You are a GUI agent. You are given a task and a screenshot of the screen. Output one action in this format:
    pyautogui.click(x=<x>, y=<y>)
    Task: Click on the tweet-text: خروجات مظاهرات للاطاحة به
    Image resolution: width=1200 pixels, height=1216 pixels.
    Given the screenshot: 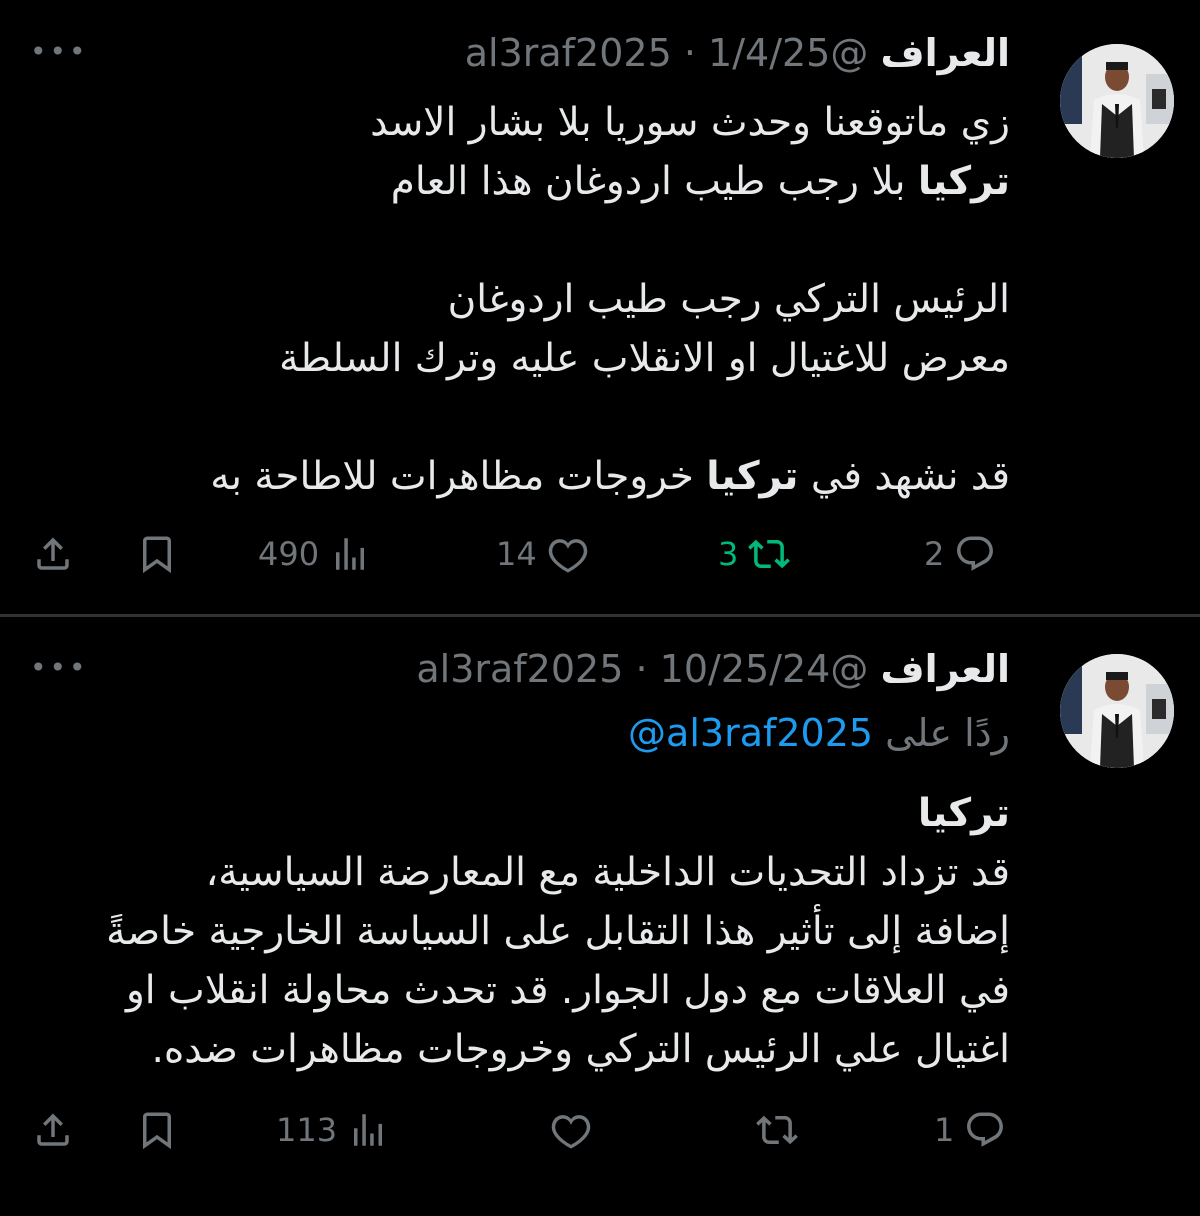 What is the action you would take?
    pyautogui.click(x=458, y=476)
    